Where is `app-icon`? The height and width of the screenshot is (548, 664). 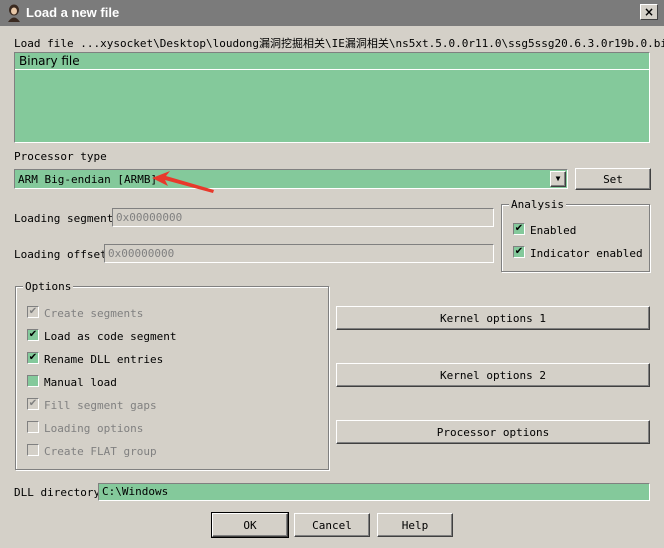
app-icon is located at coordinates (14, 13).